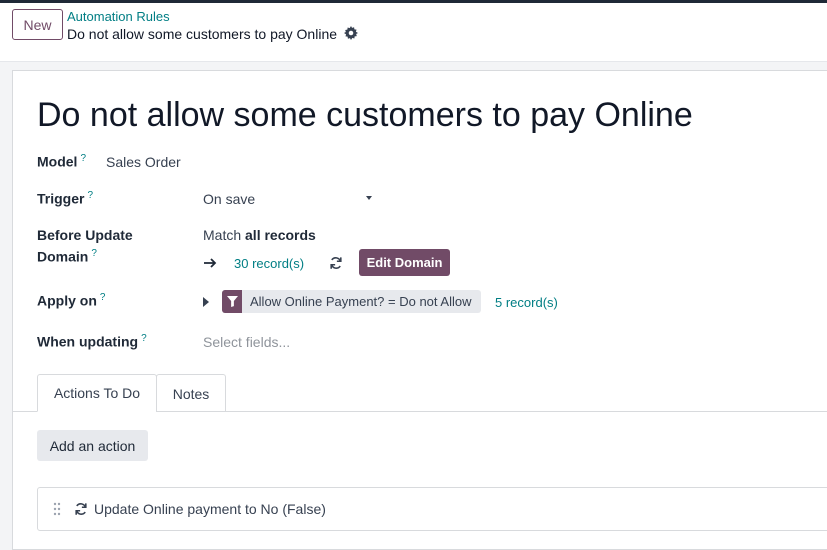 The width and height of the screenshot is (827, 550). What do you see at coordinates (61, 198) in the screenshot?
I see `trigger-label-text: Trigger` at bounding box center [61, 198].